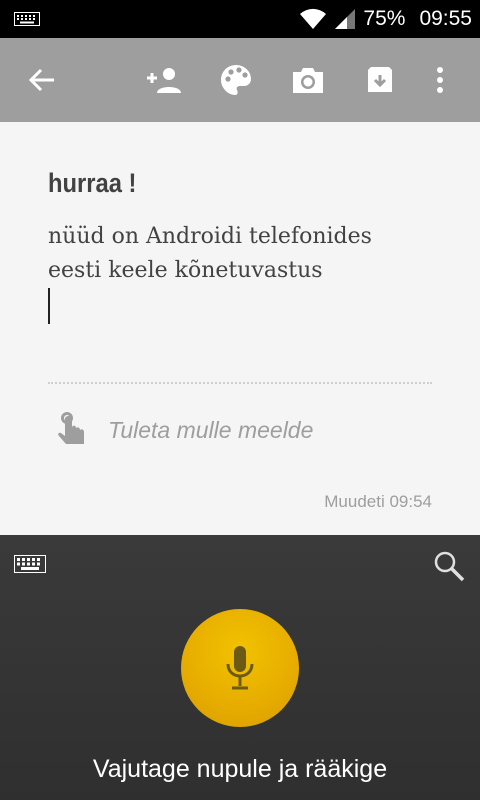 The width and height of the screenshot is (480, 800). What do you see at coordinates (240, 769) in the screenshot?
I see `voice-prompt: Vajutage nupule ja rääkige` at bounding box center [240, 769].